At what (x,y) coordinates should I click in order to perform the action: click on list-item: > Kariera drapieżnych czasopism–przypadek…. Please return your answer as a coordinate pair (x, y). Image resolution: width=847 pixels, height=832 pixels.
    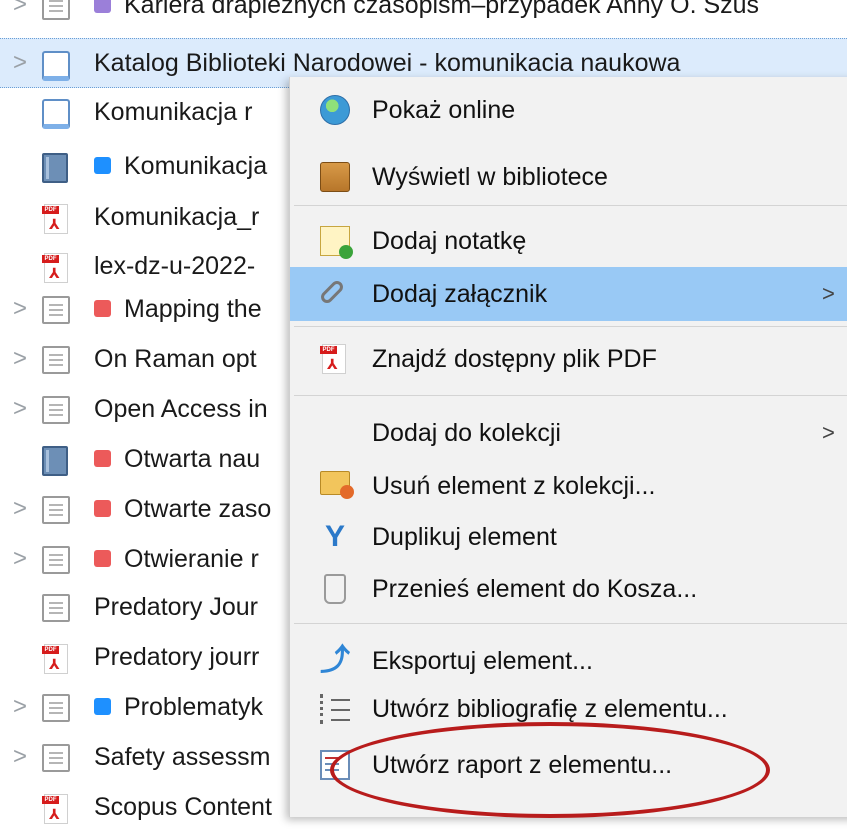
    Looking at the image, I should click on (423, 15).